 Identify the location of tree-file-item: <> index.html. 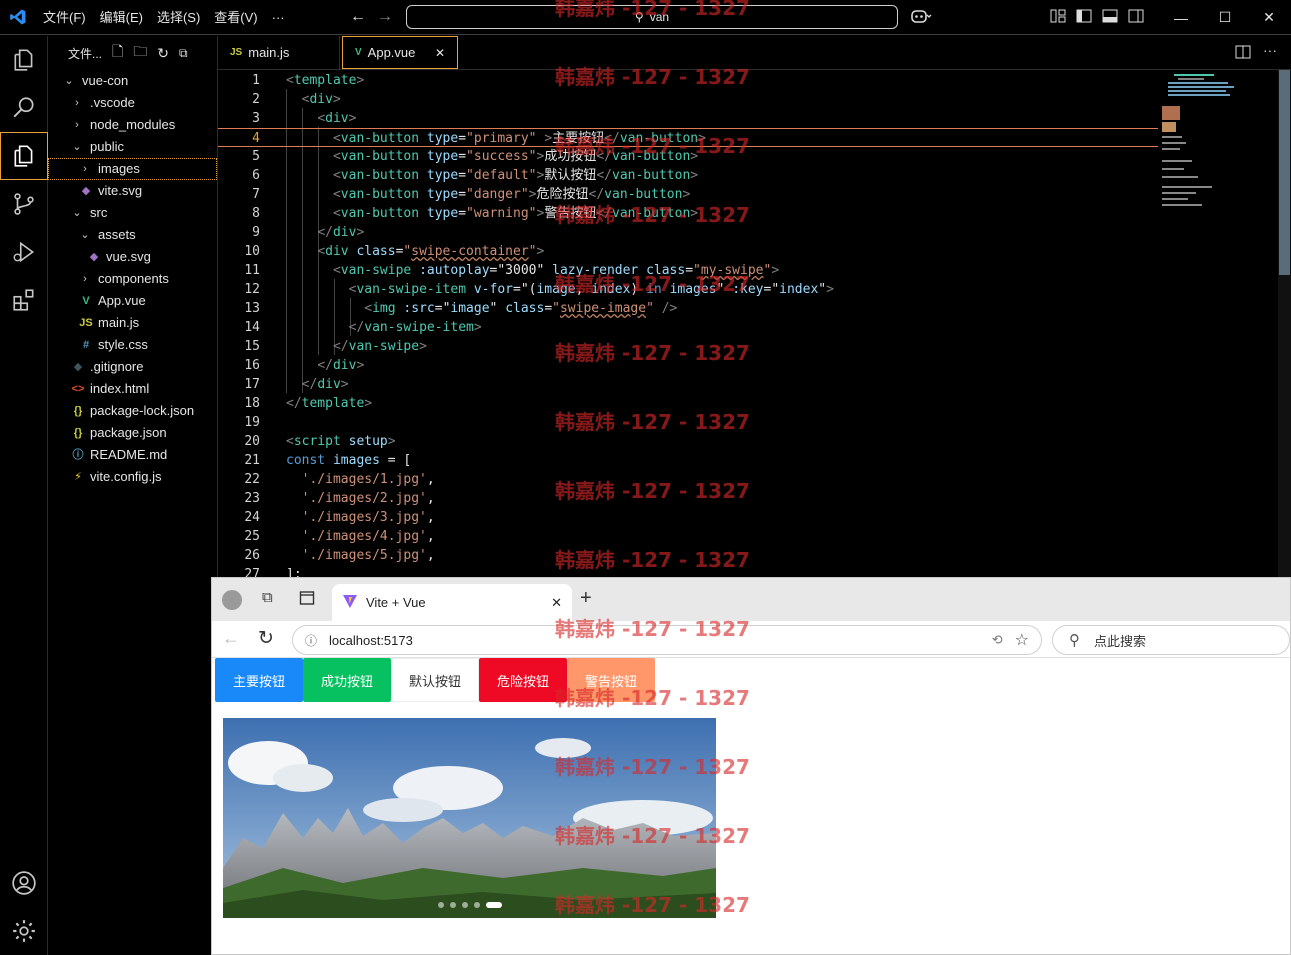
(132, 389).